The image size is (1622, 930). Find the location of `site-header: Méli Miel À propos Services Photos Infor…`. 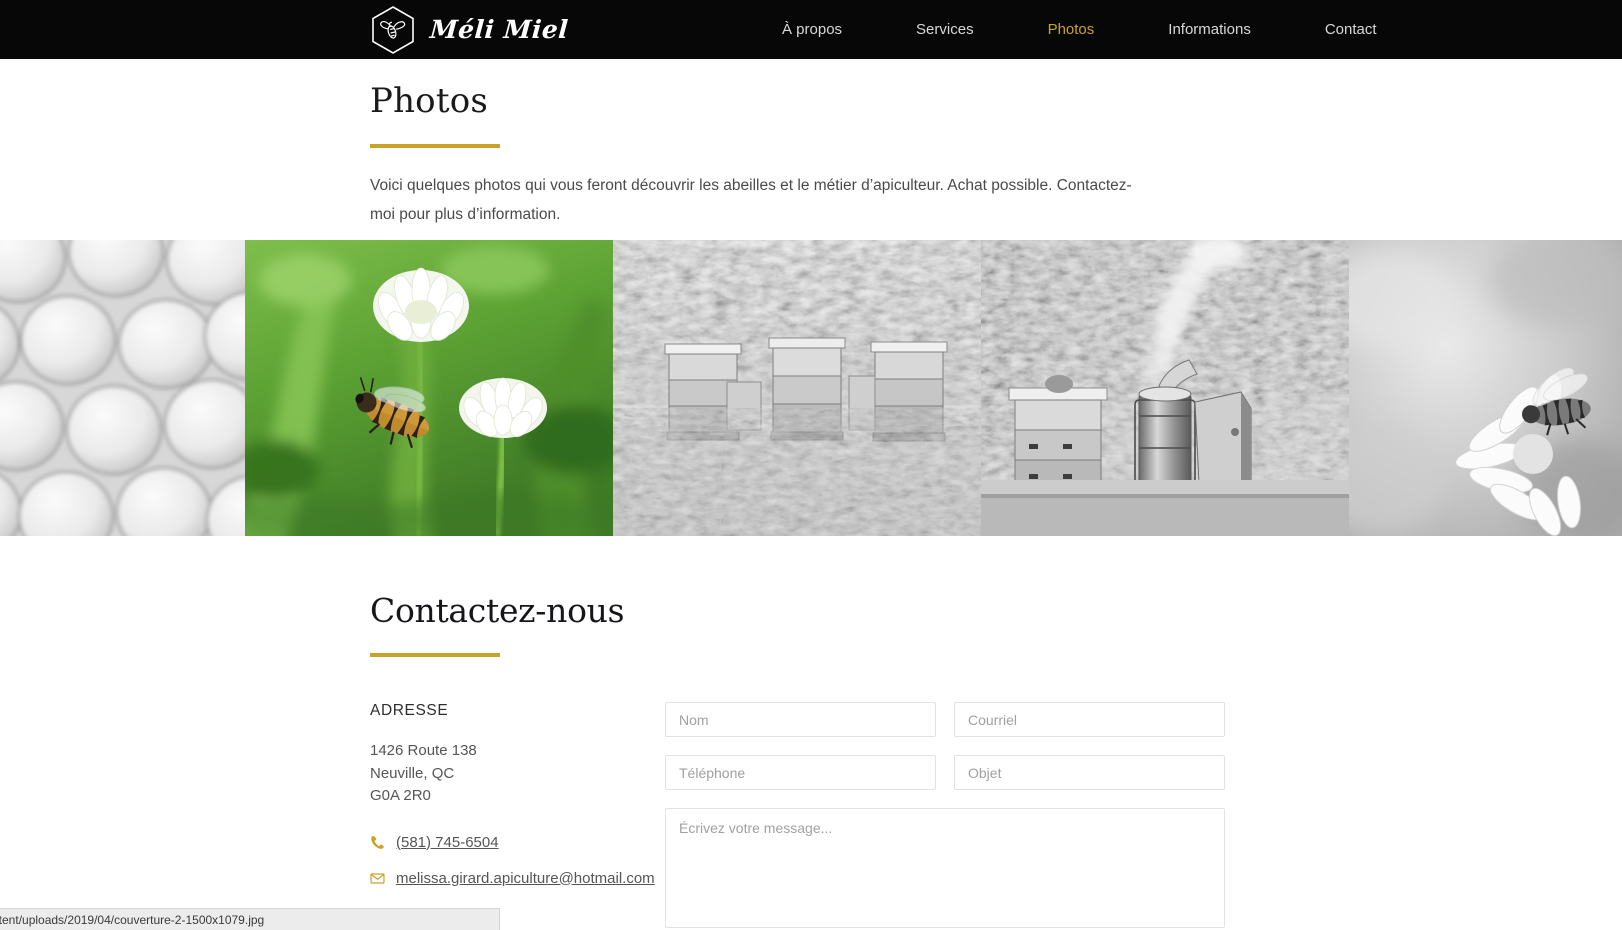

site-header: Méli Miel À propos Services Photos Infor… is located at coordinates (811, 29).